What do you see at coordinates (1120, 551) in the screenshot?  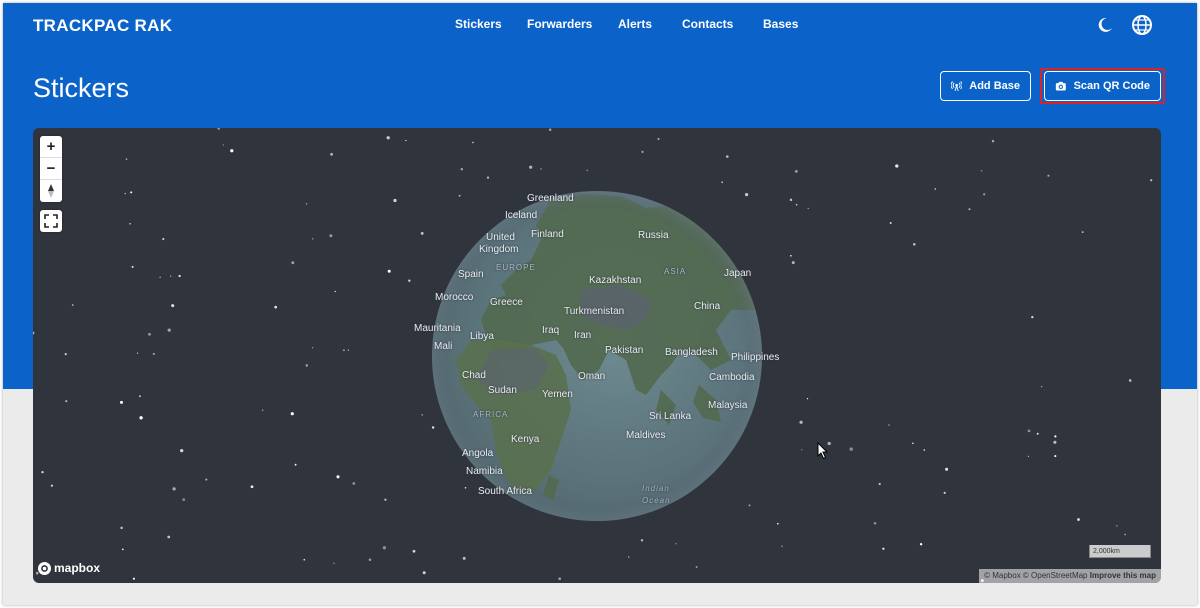 I see `scale-bar: 2,000km` at bounding box center [1120, 551].